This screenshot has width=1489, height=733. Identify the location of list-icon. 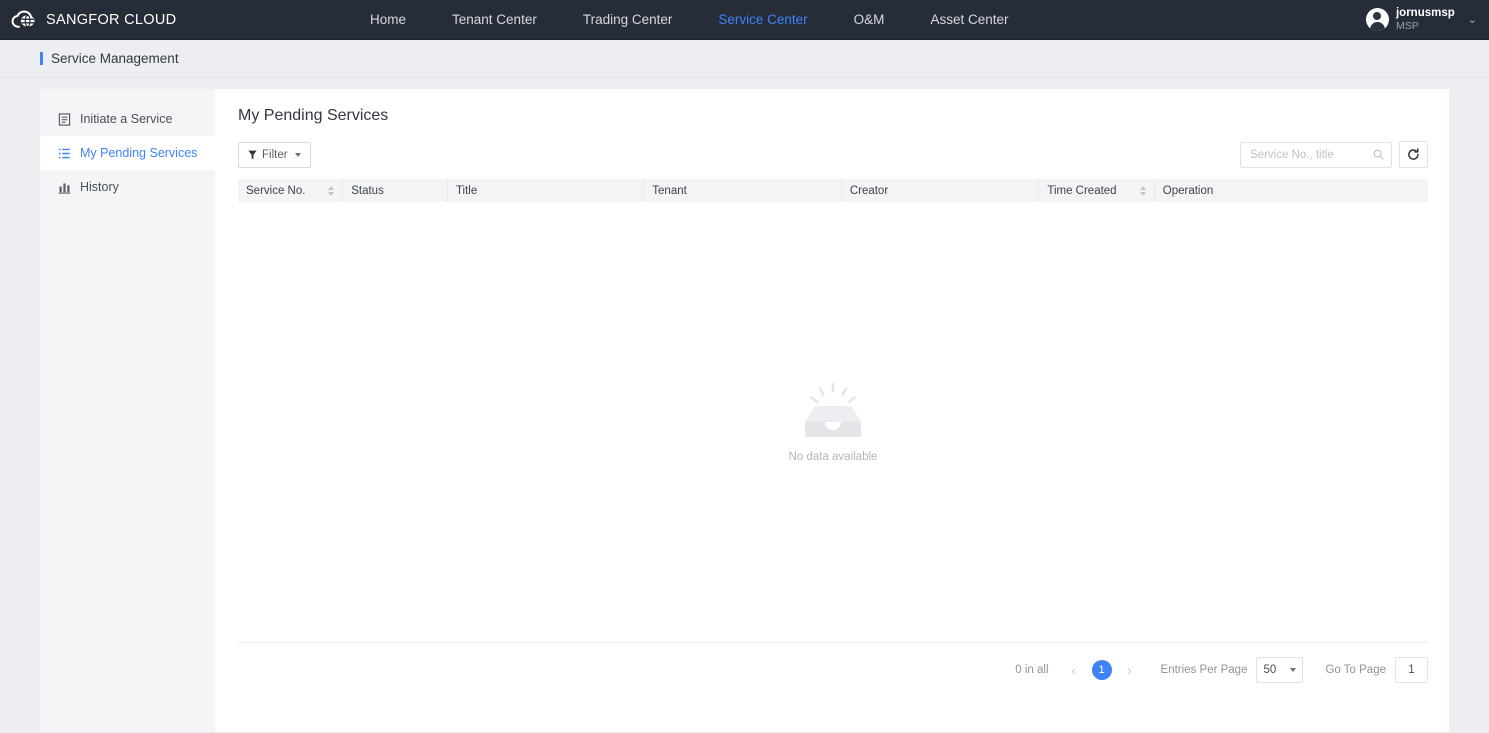
(64, 153).